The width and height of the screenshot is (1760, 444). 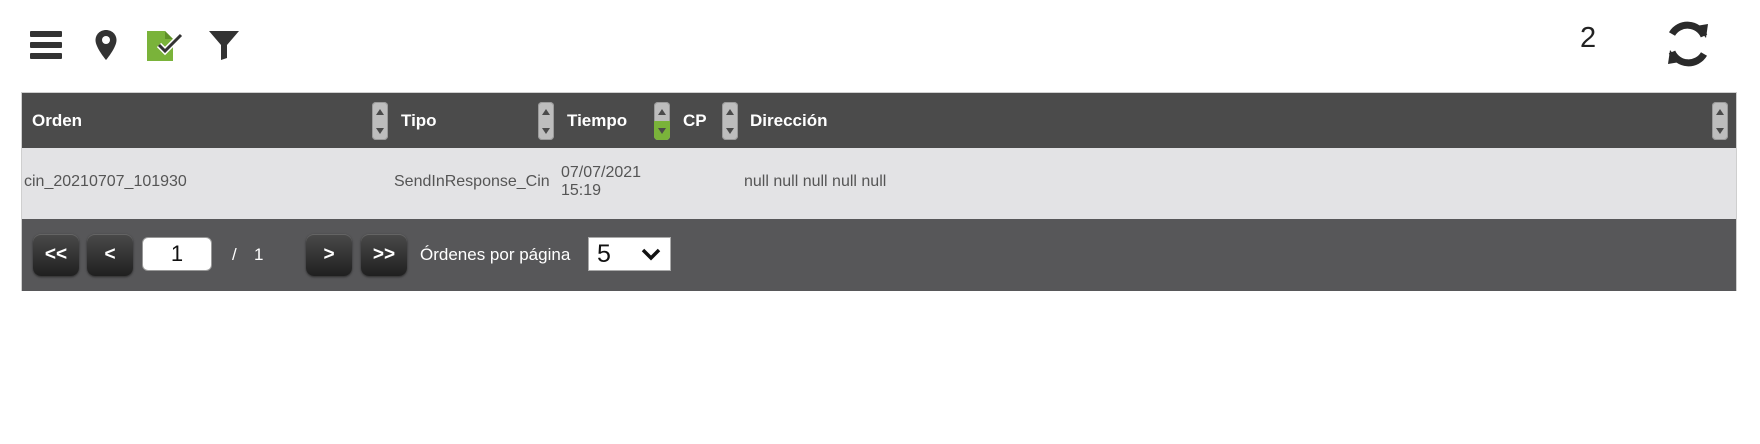 I want to click on grid-header: Orden Tipo Tiempo CP Dirección, so click(x=879, y=120).